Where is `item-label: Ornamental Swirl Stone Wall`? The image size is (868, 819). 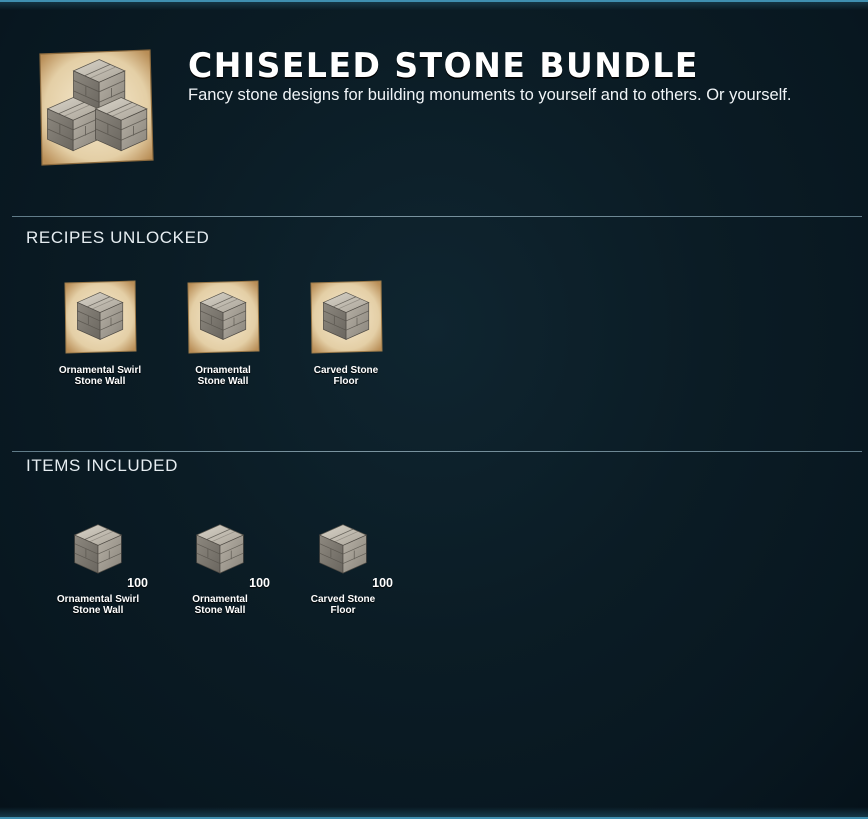 item-label: Ornamental Swirl Stone Wall is located at coordinates (98, 605).